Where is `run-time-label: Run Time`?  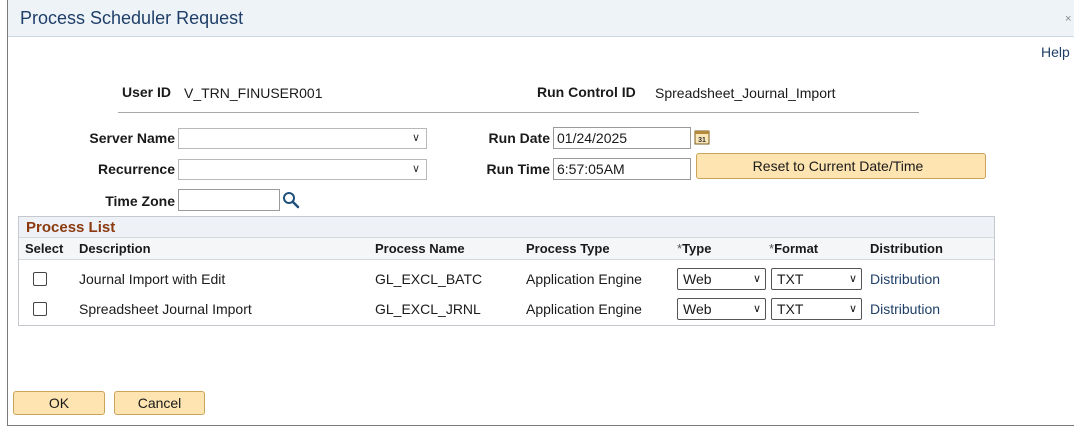 run-time-label: Run Time is located at coordinates (518, 169).